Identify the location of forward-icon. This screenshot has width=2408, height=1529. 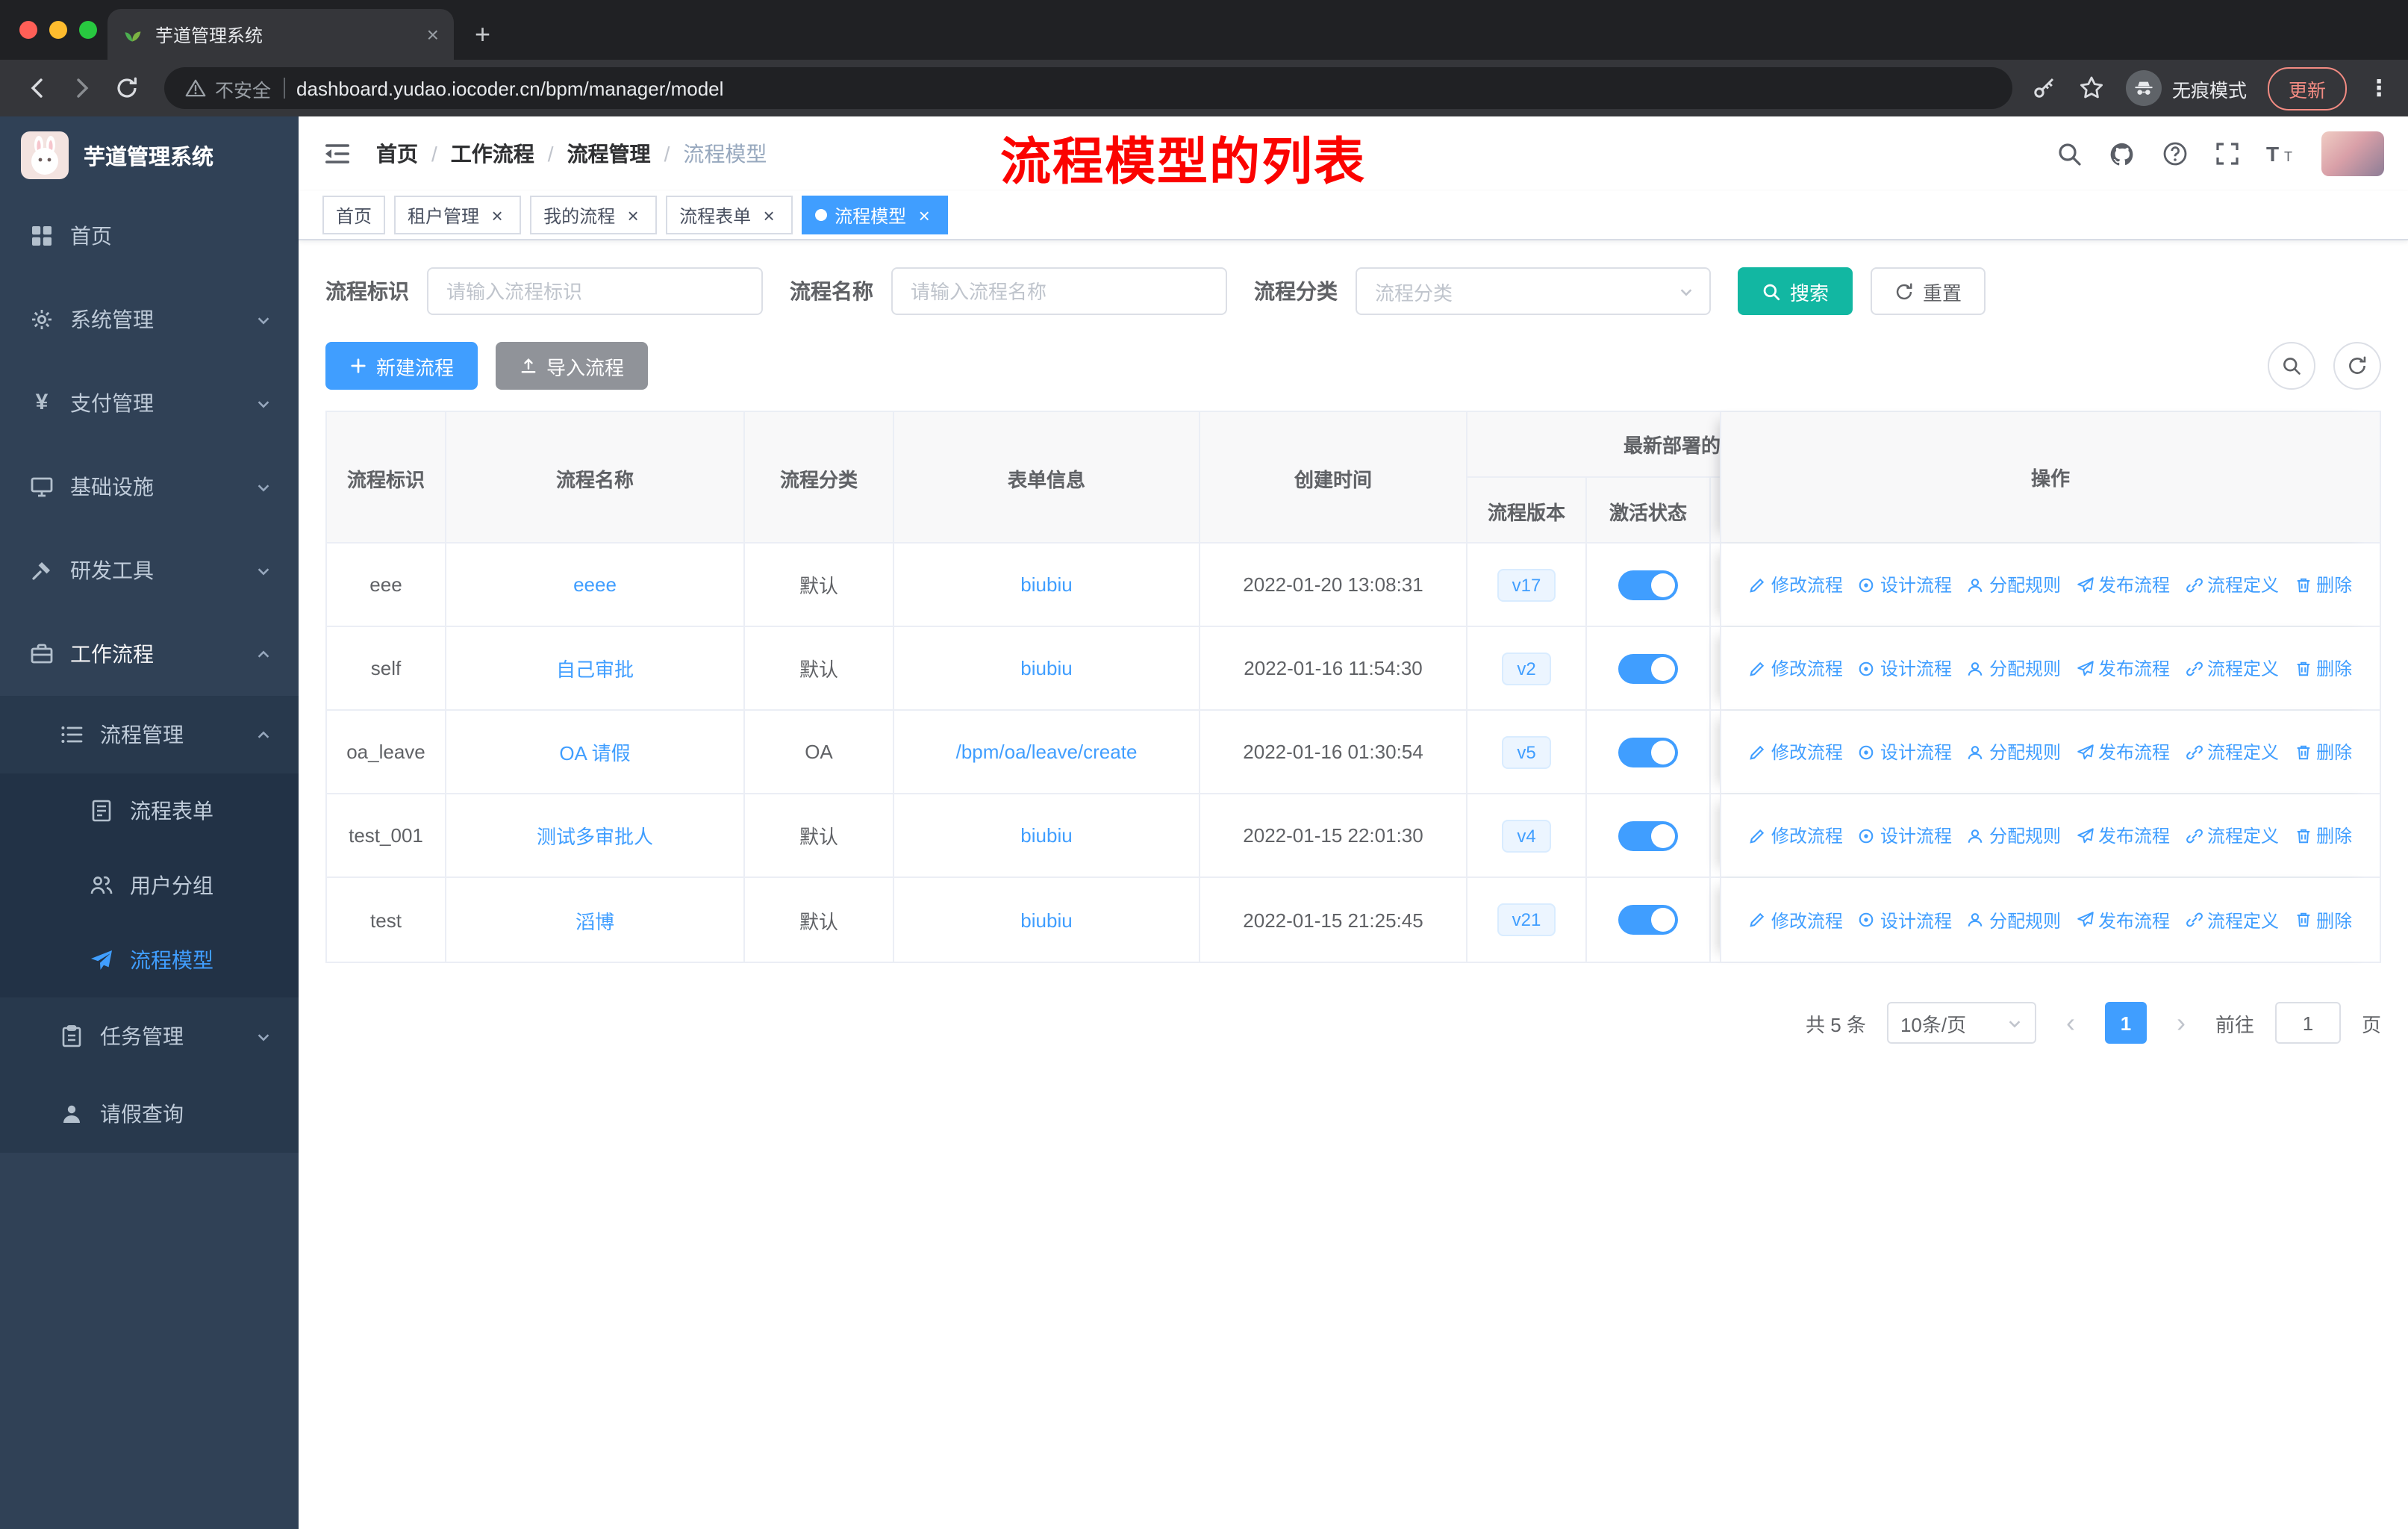
(82, 88).